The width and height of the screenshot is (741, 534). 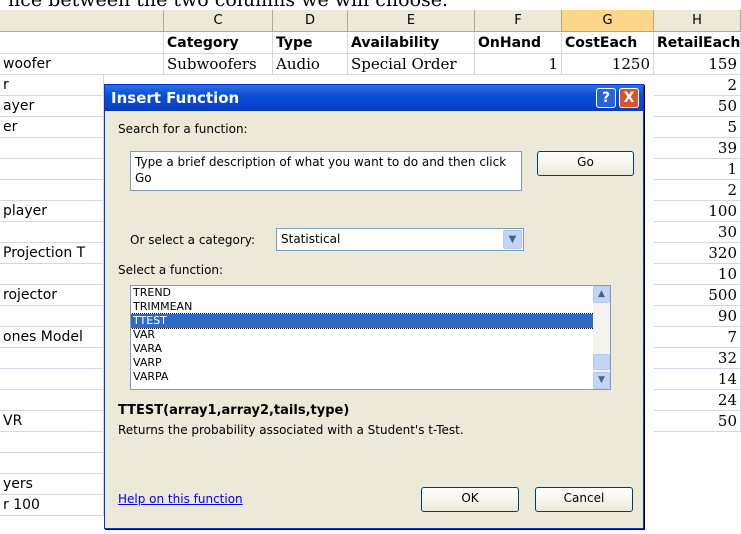 What do you see at coordinates (697, 316) in the screenshot?
I see `cell-h-13: 90` at bounding box center [697, 316].